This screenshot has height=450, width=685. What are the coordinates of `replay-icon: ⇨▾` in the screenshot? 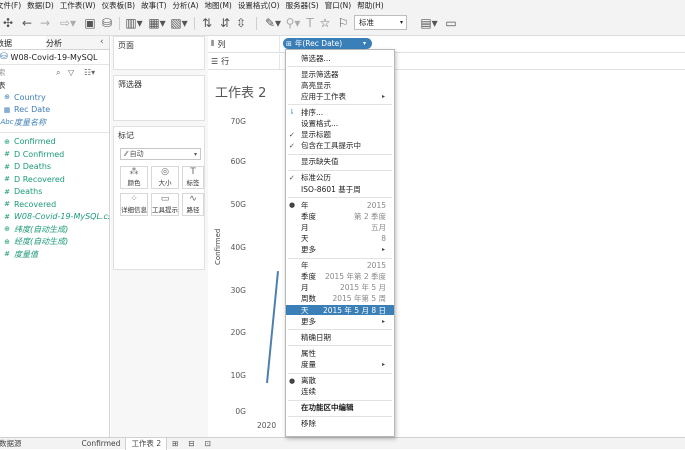 It's located at (68, 23).